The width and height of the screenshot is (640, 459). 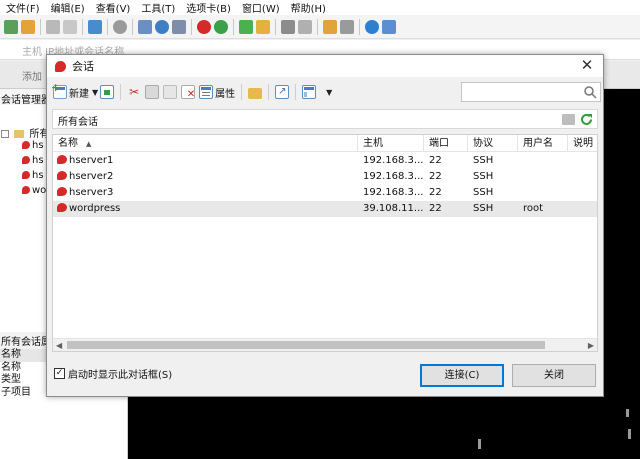 What do you see at coordinates (207, 209) in the screenshot?
I see `session-name-cell: wordpress` at bounding box center [207, 209].